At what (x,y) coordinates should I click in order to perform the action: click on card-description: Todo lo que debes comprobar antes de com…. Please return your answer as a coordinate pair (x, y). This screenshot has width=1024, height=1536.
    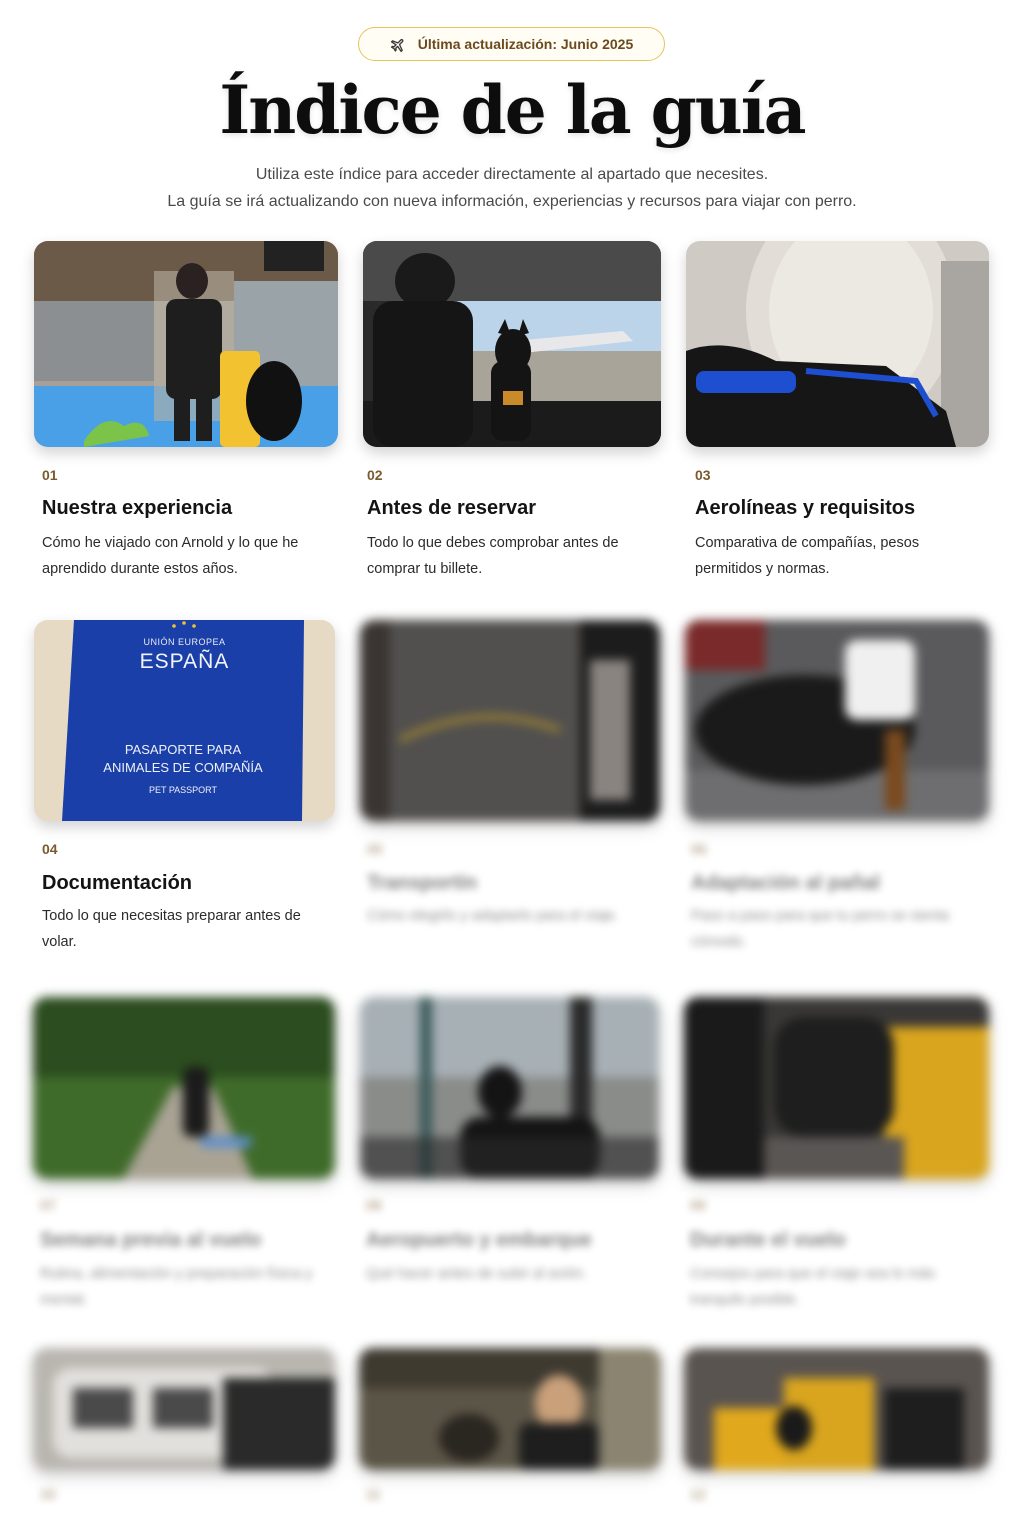
    Looking at the image, I should click on (493, 556).